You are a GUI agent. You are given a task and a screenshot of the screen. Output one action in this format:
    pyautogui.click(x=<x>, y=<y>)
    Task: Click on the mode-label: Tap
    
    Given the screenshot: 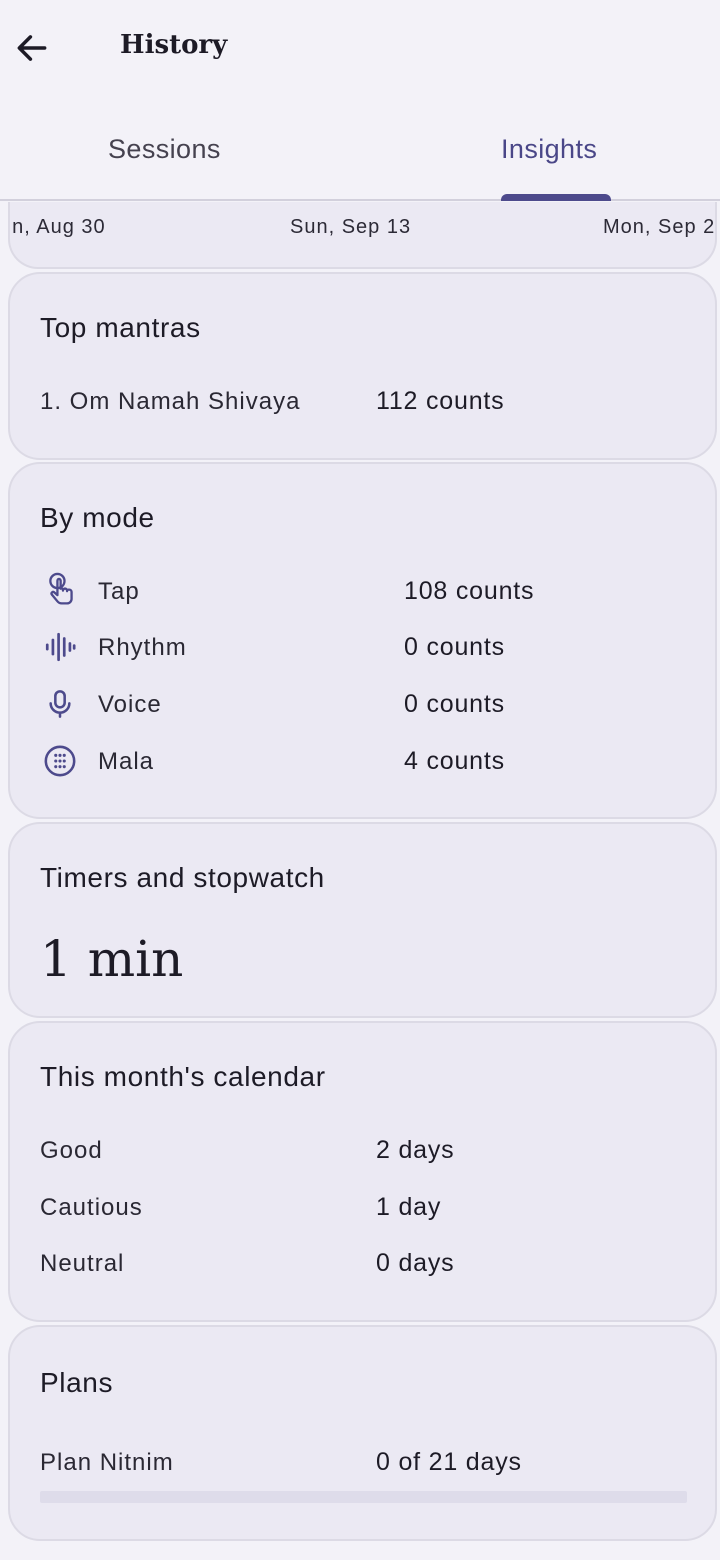 What is the action you would take?
    pyautogui.click(x=119, y=591)
    